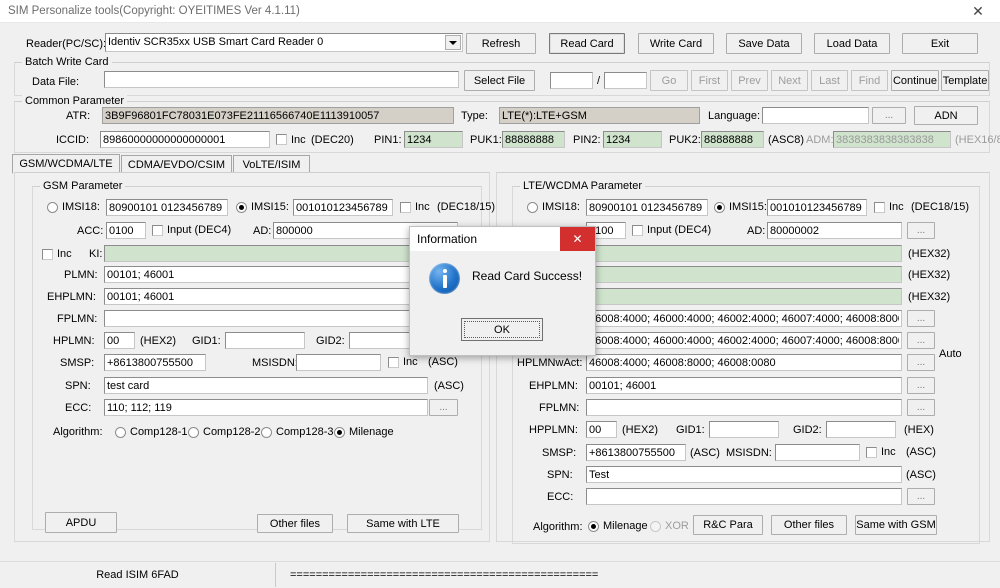  What do you see at coordinates (637, 230) in the screenshot?
I see `lte-acc-input-checkbox` at bounding box center [637, 230].